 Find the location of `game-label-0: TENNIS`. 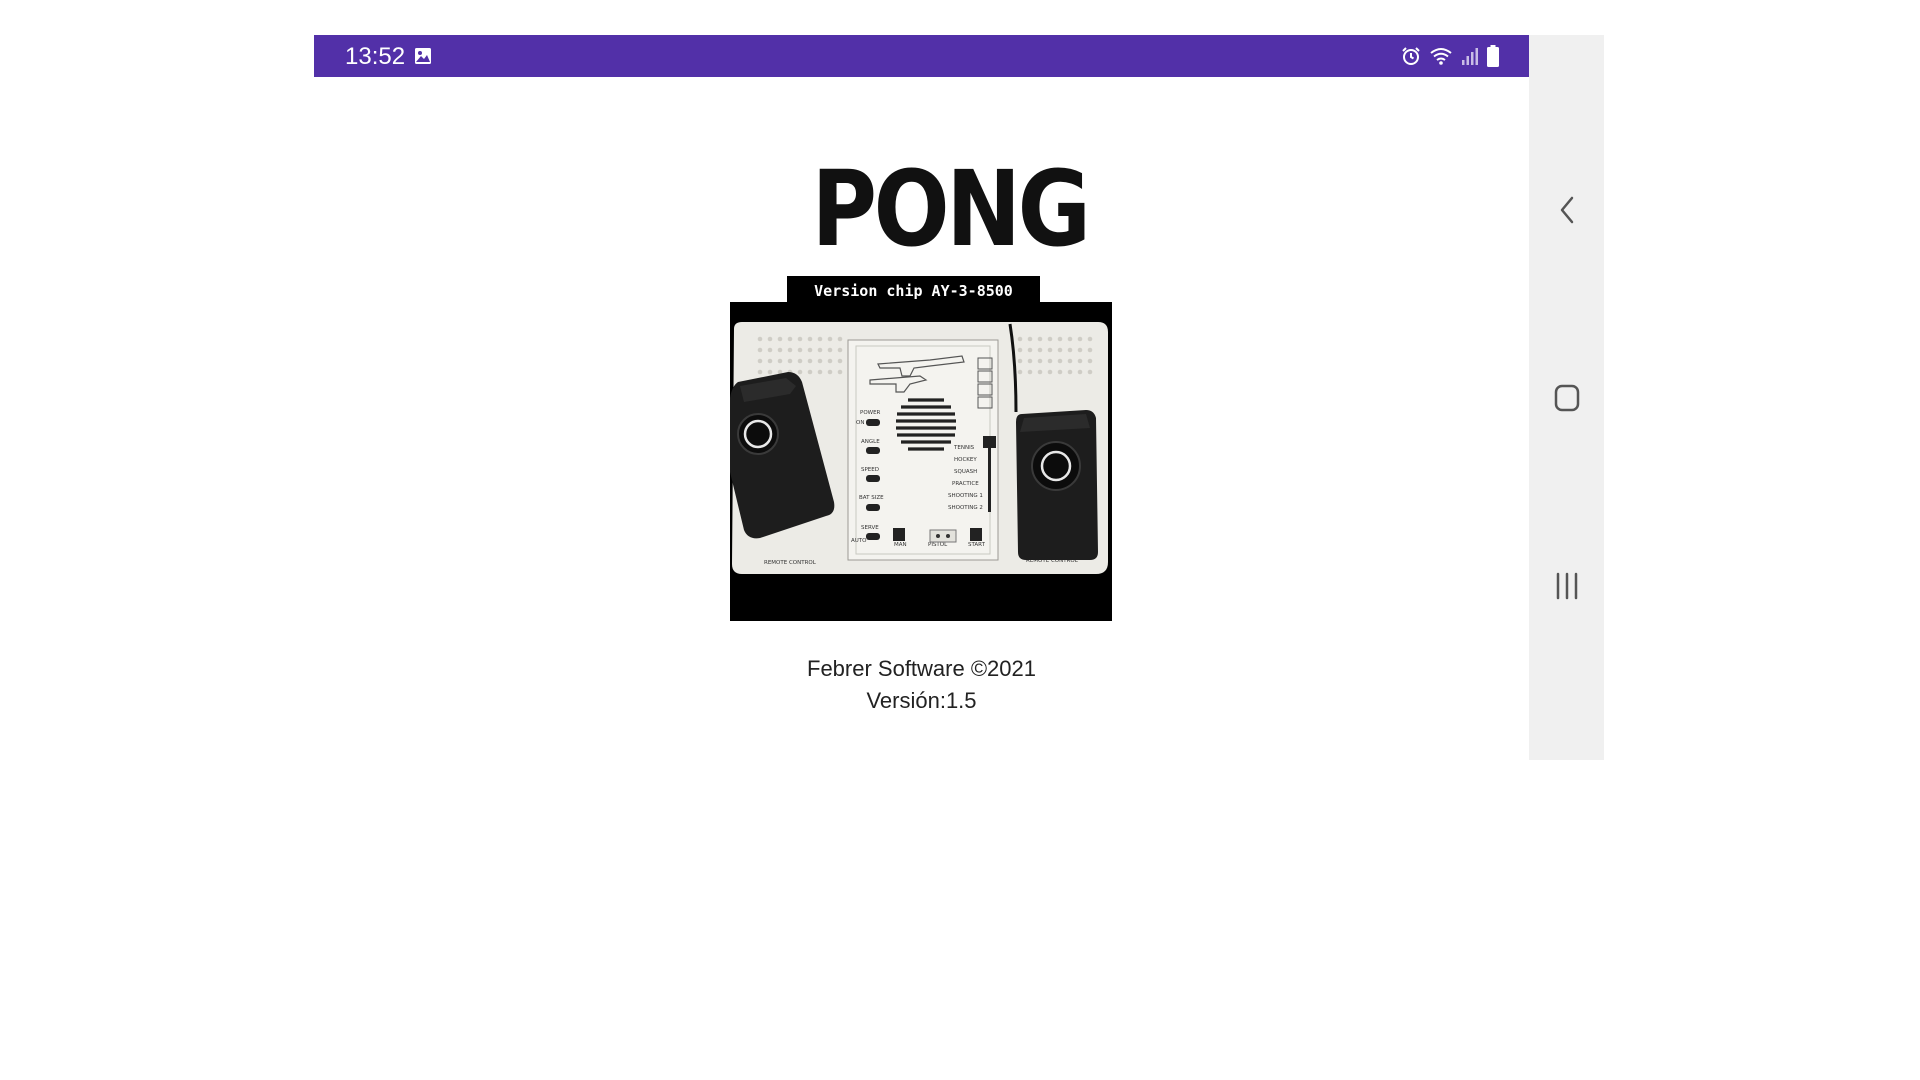

game-label-0: TENNIS is located at coordinates (964, 448).